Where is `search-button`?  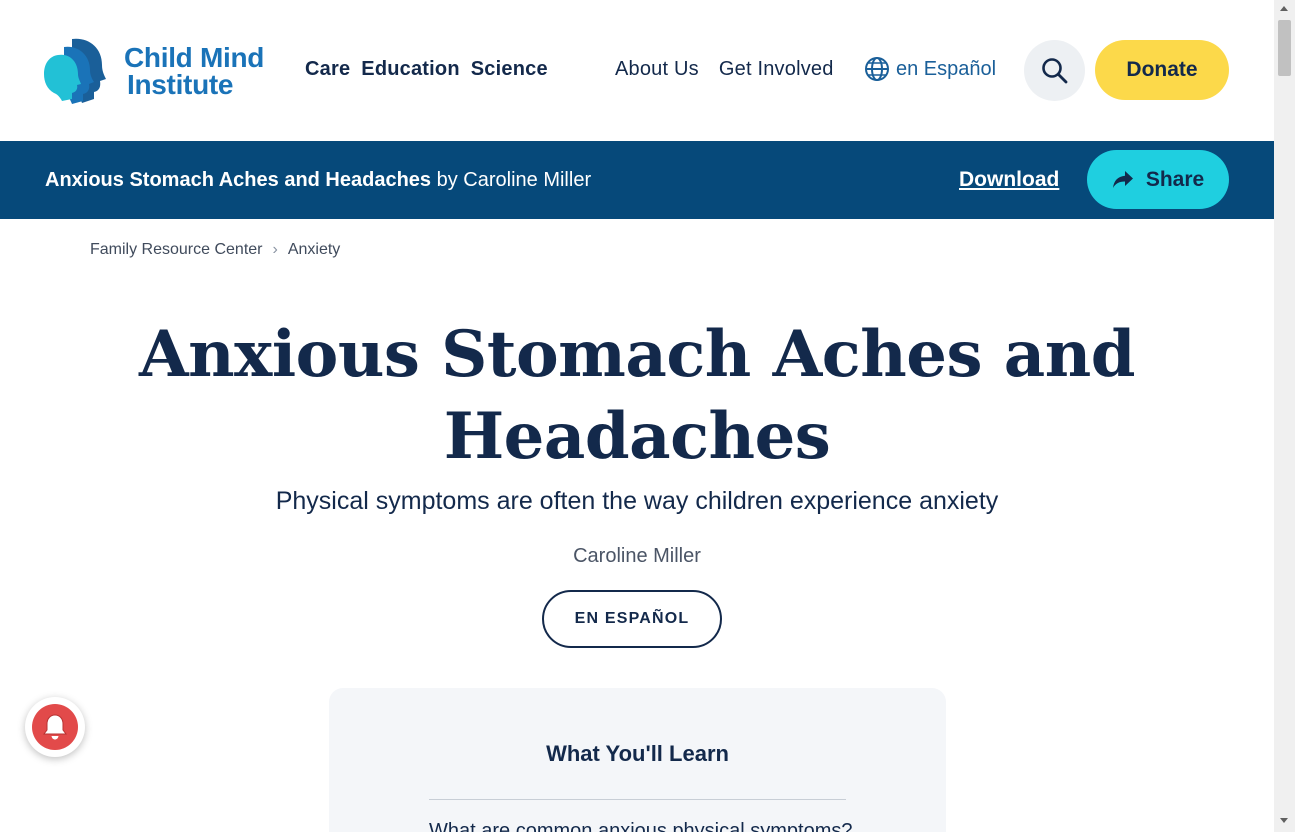
search-button is located at coordinates (1054, 70).